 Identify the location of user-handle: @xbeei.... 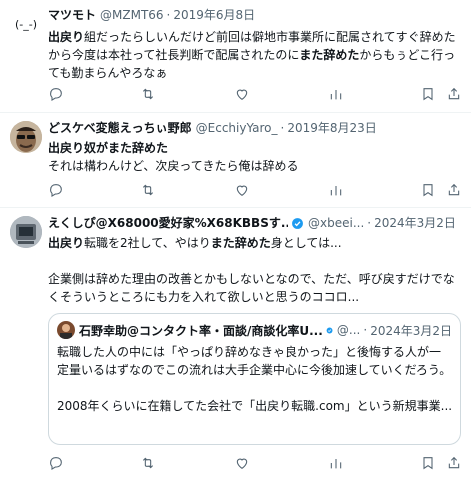
(336, 223).